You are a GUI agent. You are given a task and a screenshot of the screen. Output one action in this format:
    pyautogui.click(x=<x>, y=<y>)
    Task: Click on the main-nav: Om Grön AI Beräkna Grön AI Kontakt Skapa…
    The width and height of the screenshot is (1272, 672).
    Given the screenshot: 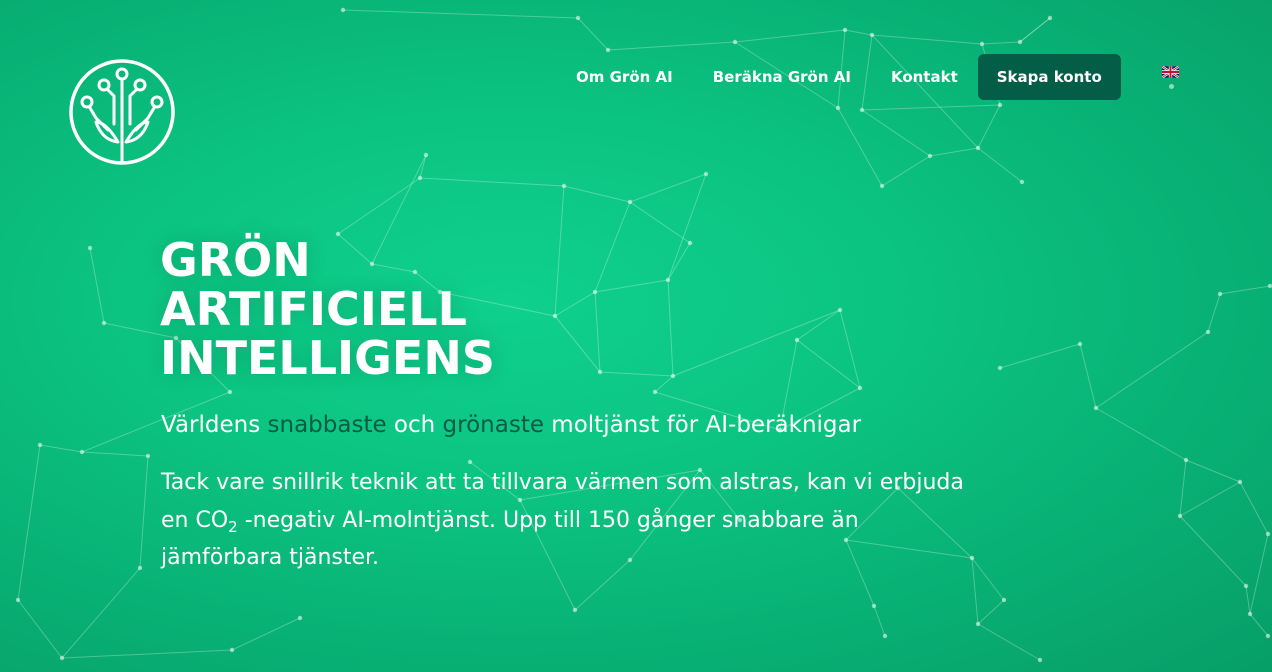 What is the action you would take?
    pyautogui.click(x=840, y=77)
    